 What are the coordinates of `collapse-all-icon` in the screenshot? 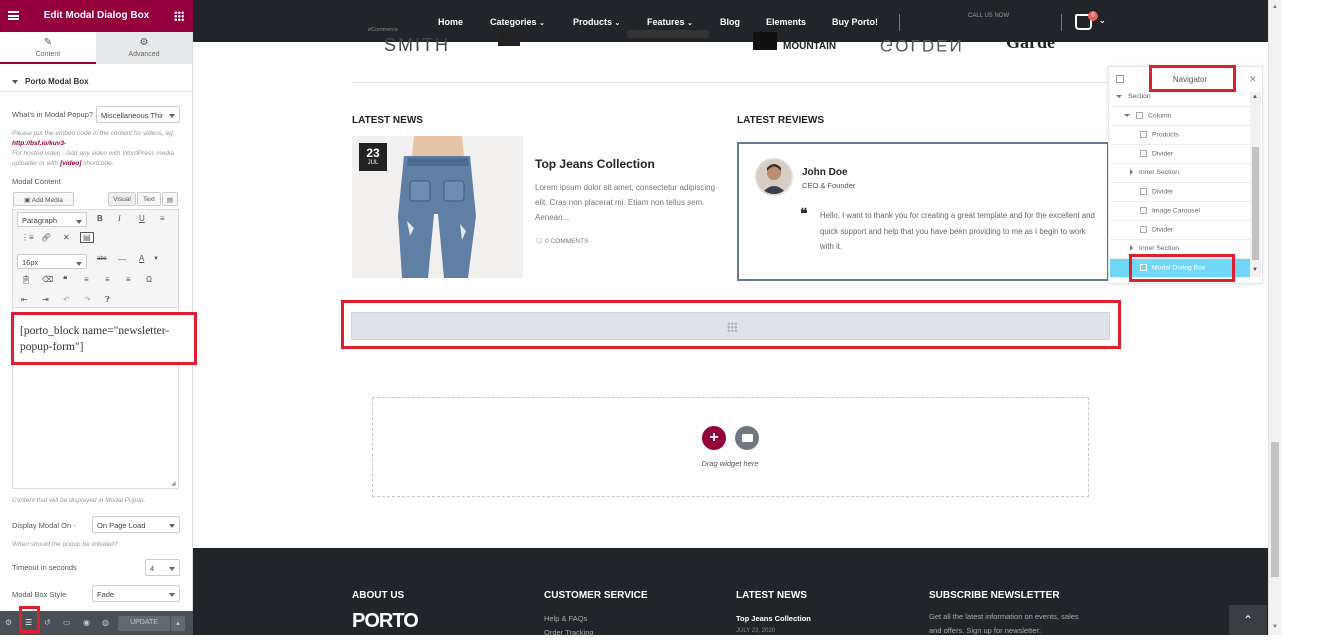 It's located at (1120, 79).